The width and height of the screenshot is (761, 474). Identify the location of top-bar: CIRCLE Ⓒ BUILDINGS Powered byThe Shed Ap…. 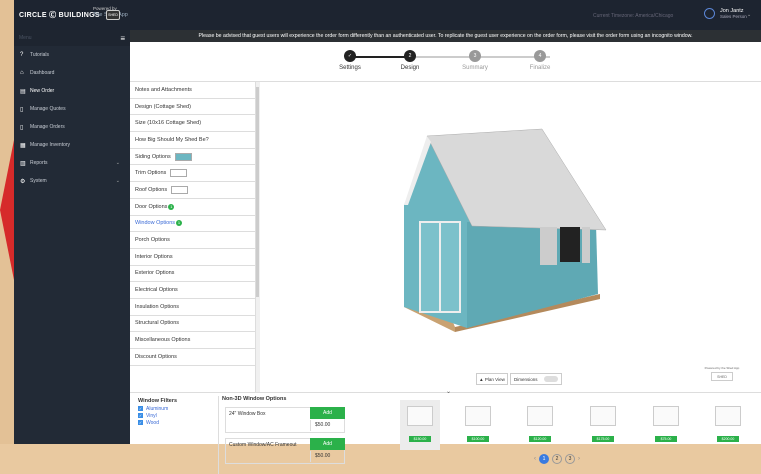
(387, 15).